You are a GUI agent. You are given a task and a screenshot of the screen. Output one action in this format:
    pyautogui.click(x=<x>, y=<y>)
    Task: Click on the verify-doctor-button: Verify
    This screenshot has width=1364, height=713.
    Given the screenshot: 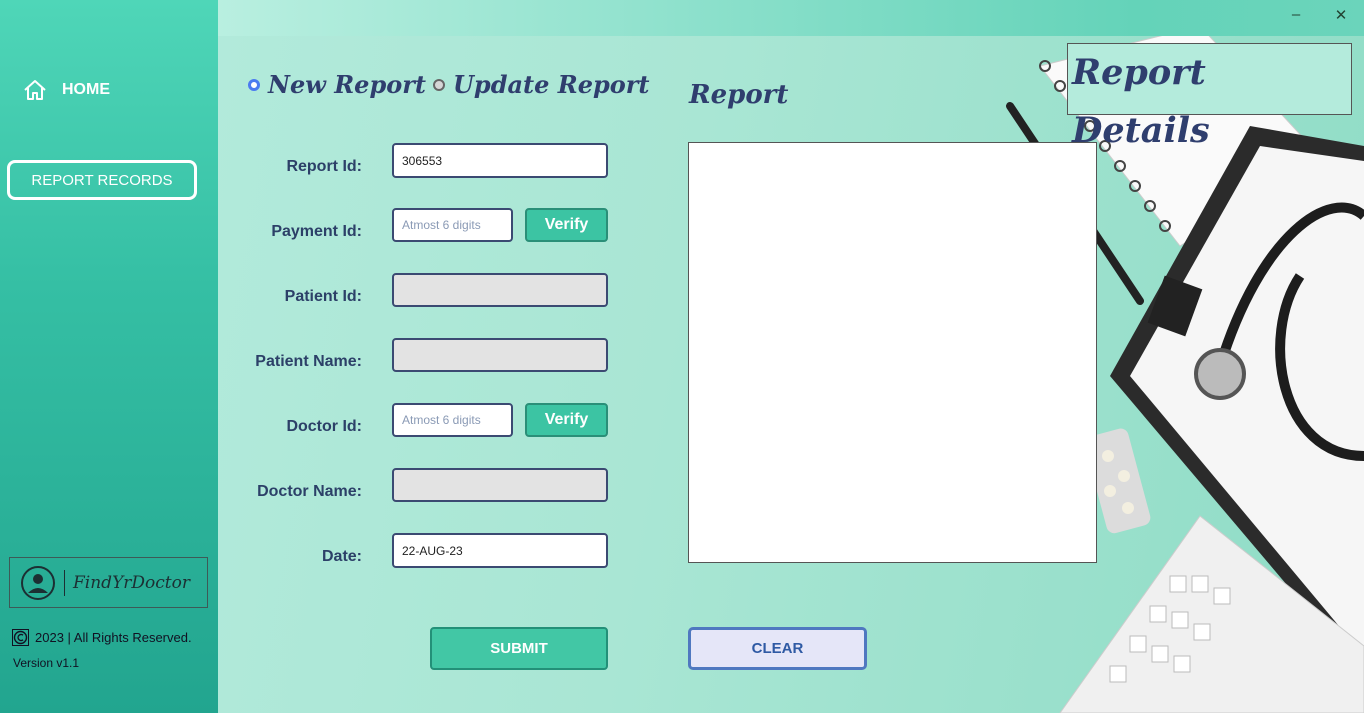 What is the action you would take?
    pyautogui.click(x=566, y=420)
    